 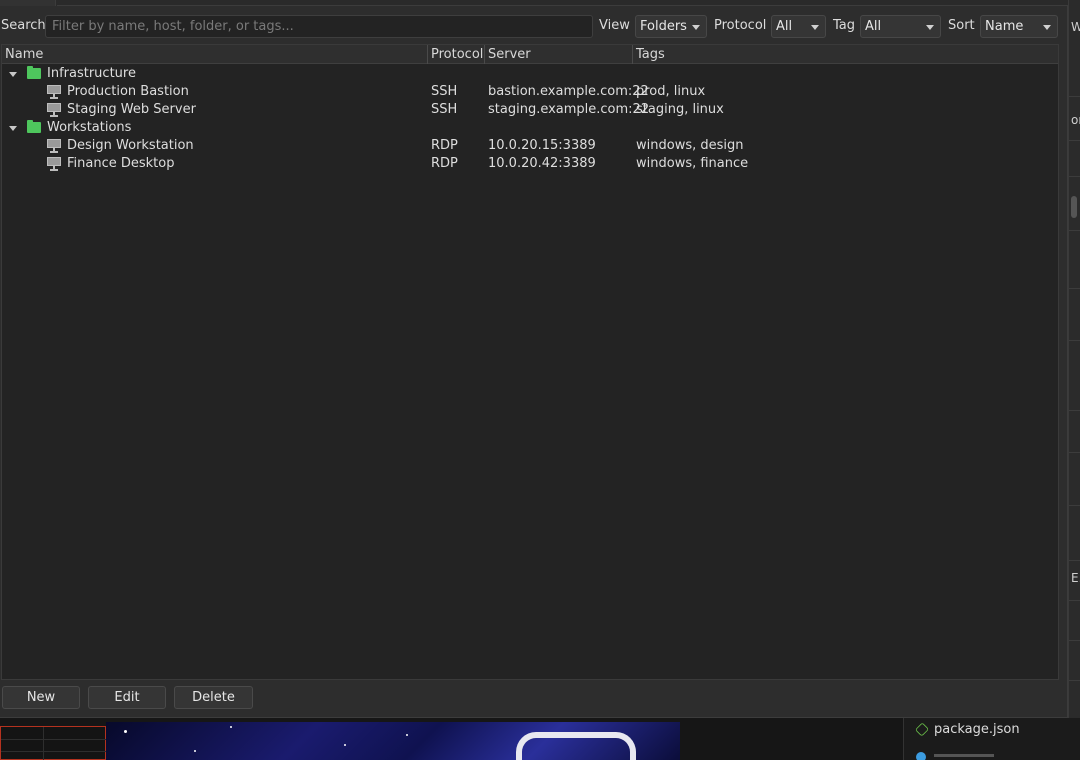 I want to click on view-dropdown-value: Folders, so click(x=663, y=26).